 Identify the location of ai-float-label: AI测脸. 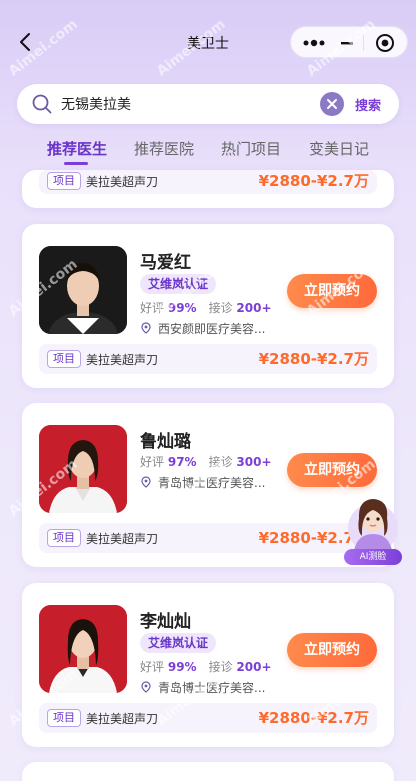
(373, 557).